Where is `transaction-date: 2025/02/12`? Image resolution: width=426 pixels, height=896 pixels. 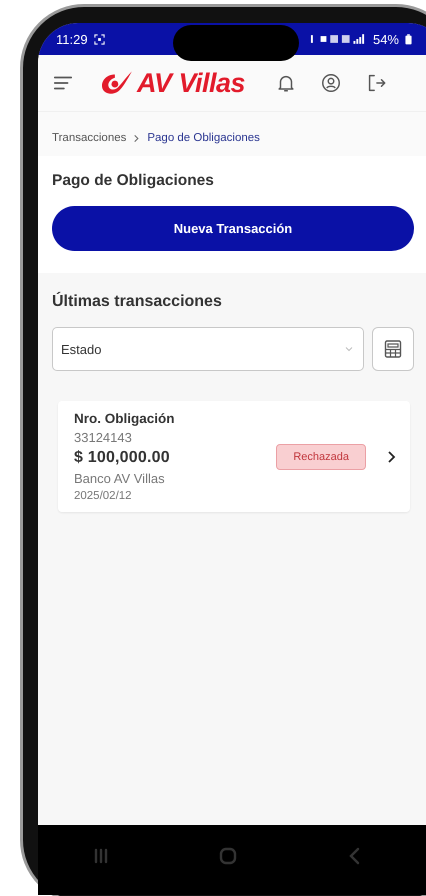 transaction-date: 2025/02/12 is located at coordinates (103, 496).